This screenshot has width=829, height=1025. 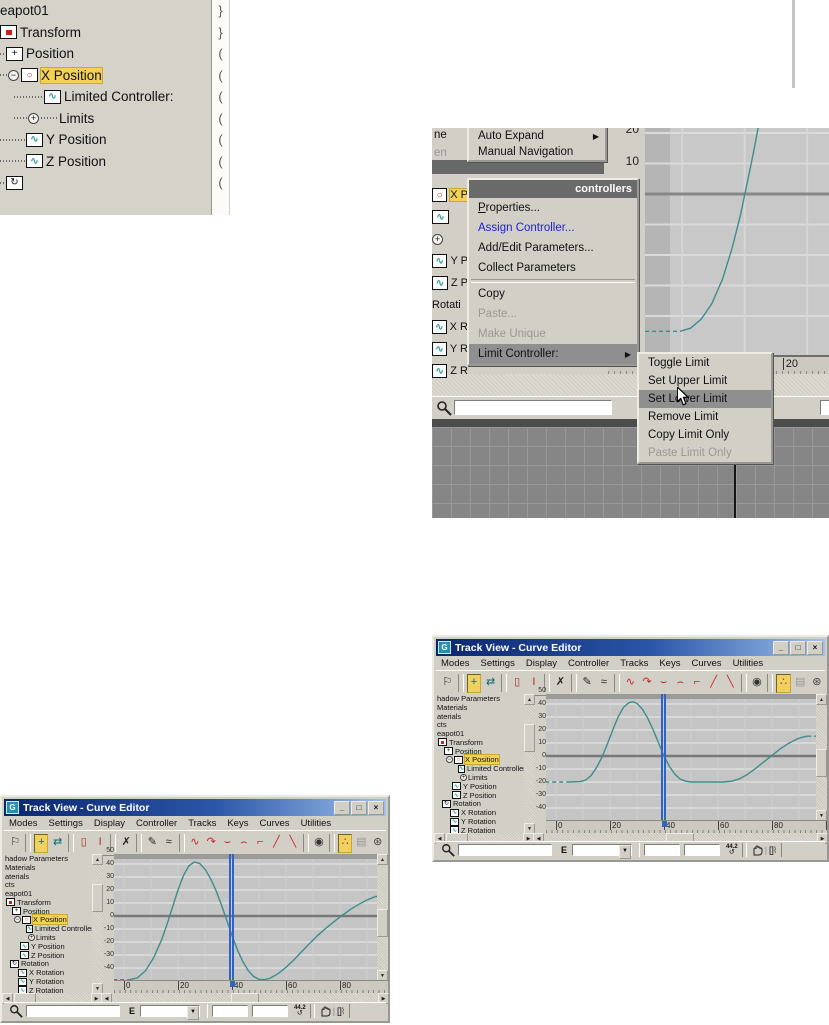 What do you see at coordinates (359, 807) in the screenshot?
I see `maximize-button: □` at bounding box center [359, 807].